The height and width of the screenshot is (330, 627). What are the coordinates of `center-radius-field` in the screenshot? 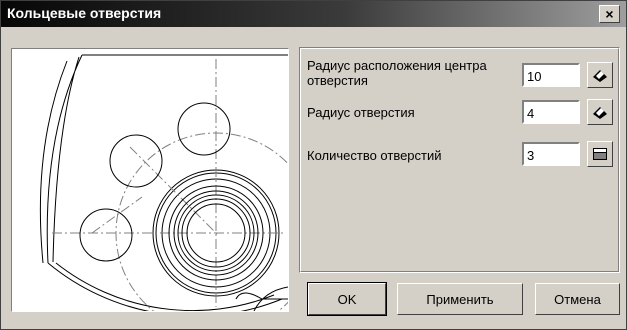 It's located at (551, 75).